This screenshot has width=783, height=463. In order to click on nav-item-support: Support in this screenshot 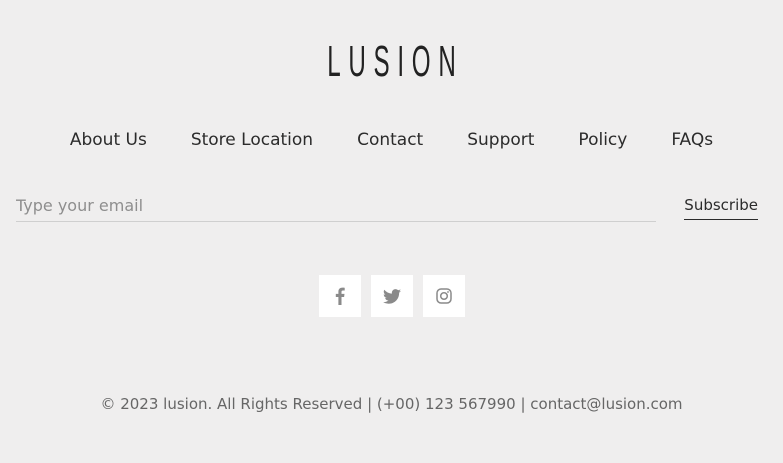, I will do `click(500, 140)`.